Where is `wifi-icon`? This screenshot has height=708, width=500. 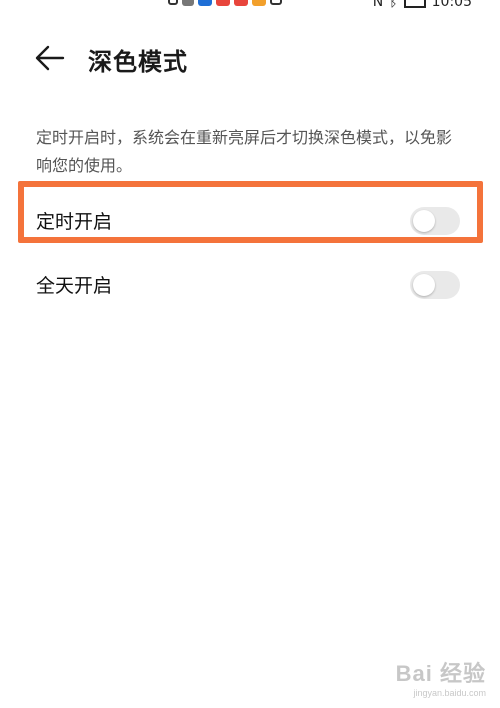 wifi-icon is located at coordinates (188, 3).